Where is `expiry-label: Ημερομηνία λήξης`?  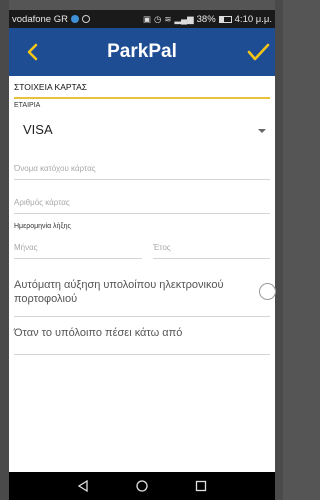 expiry-label: Ημερομηνία λήξης is located at coordinates (42, 226).